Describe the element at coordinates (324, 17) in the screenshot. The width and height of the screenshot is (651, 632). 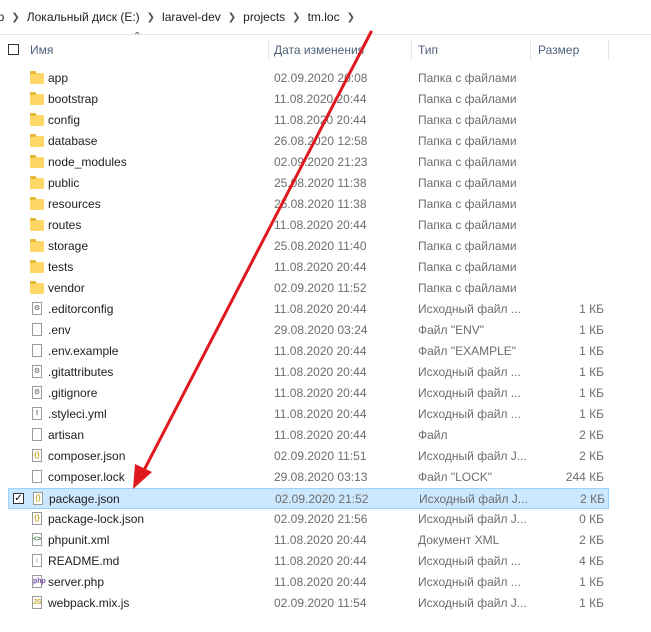
I see `breadcrumb-item-tm-loc: tm.loc` at that location.